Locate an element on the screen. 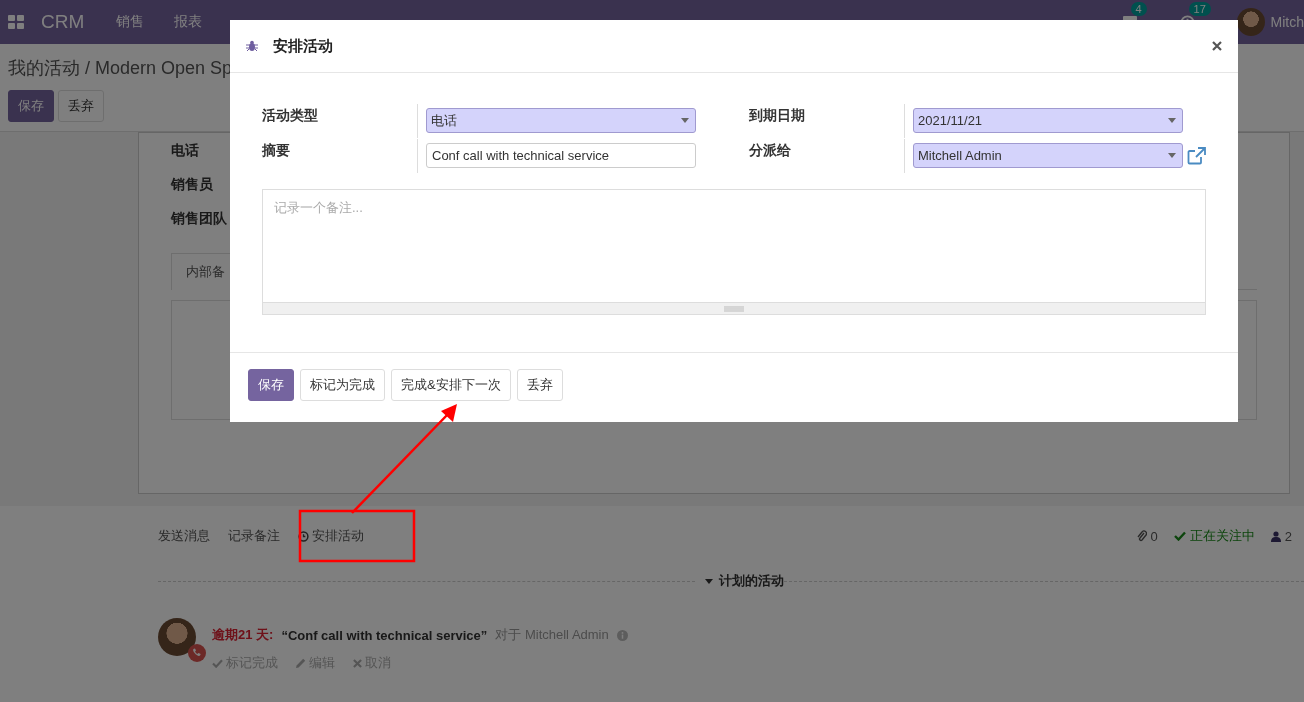  external-link-icon is located at coordinates (1196, 155).